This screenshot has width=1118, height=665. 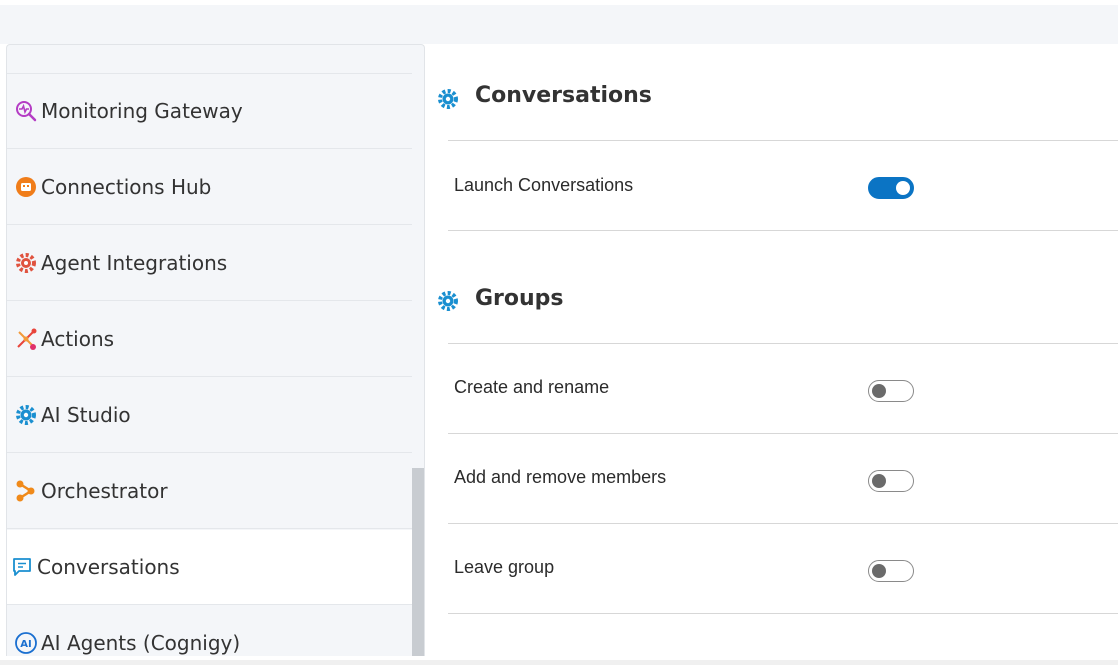 I want to click on setting-label-add-and-remove-members: Add and remove members, so click(x=560, y=477).